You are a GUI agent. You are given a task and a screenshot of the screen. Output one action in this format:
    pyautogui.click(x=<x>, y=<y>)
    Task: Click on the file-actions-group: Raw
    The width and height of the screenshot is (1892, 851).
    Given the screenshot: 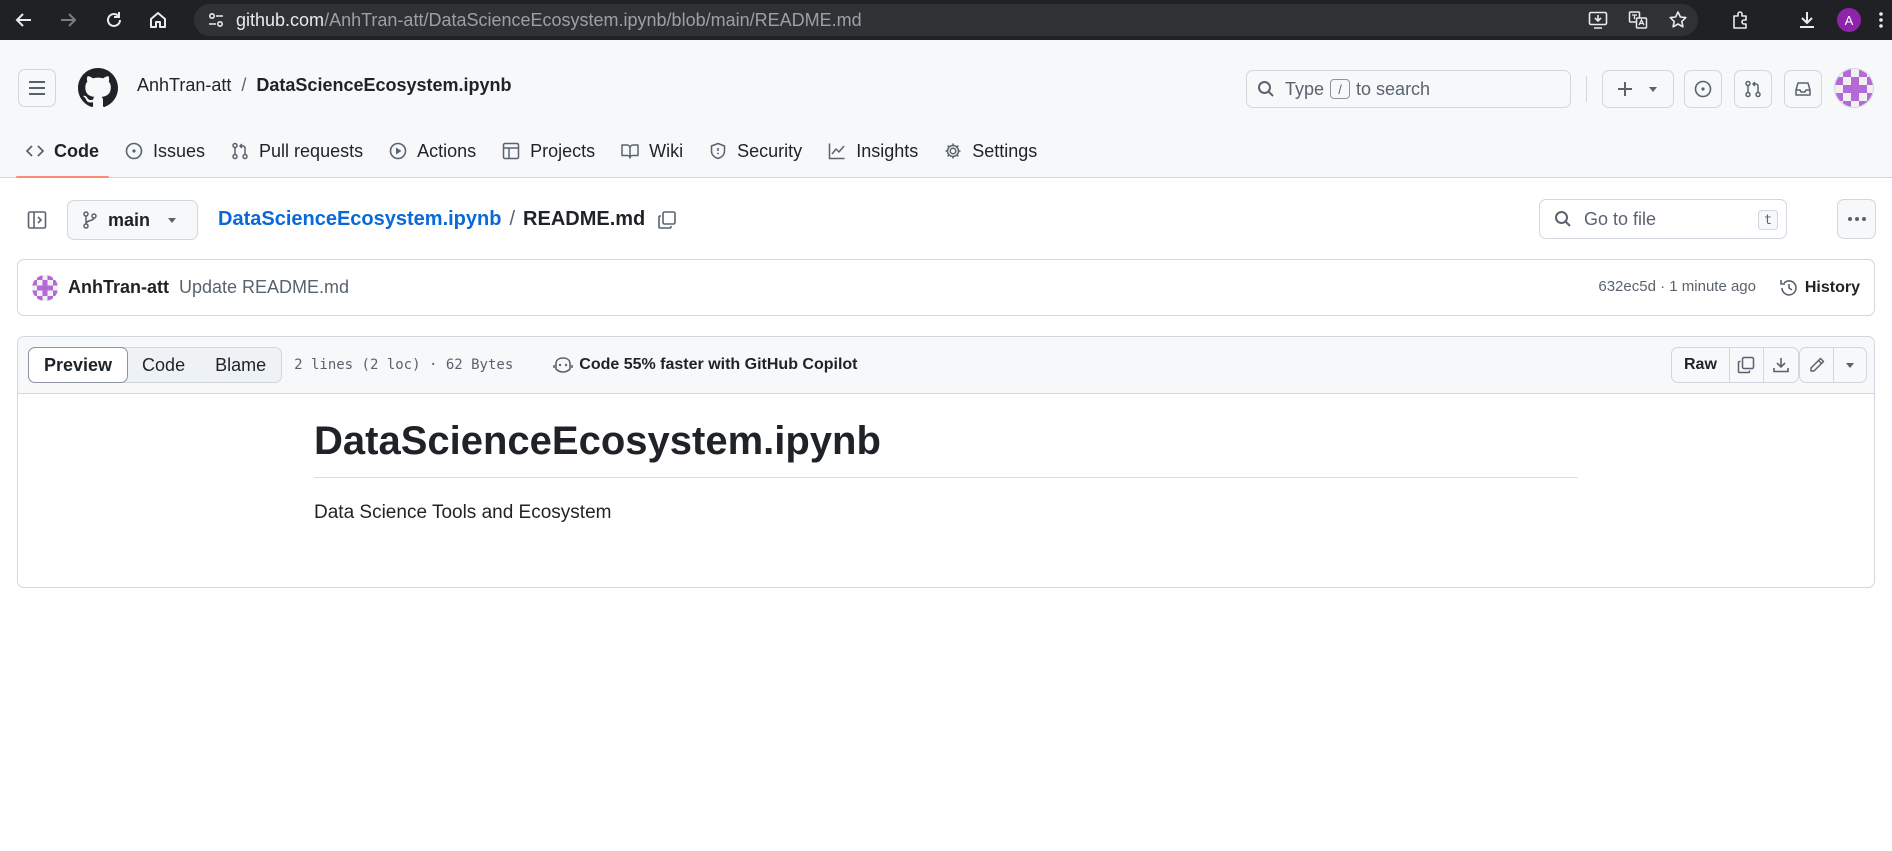 What is the action you would take?
    pyautogui.click(x=1735, y=365)
    